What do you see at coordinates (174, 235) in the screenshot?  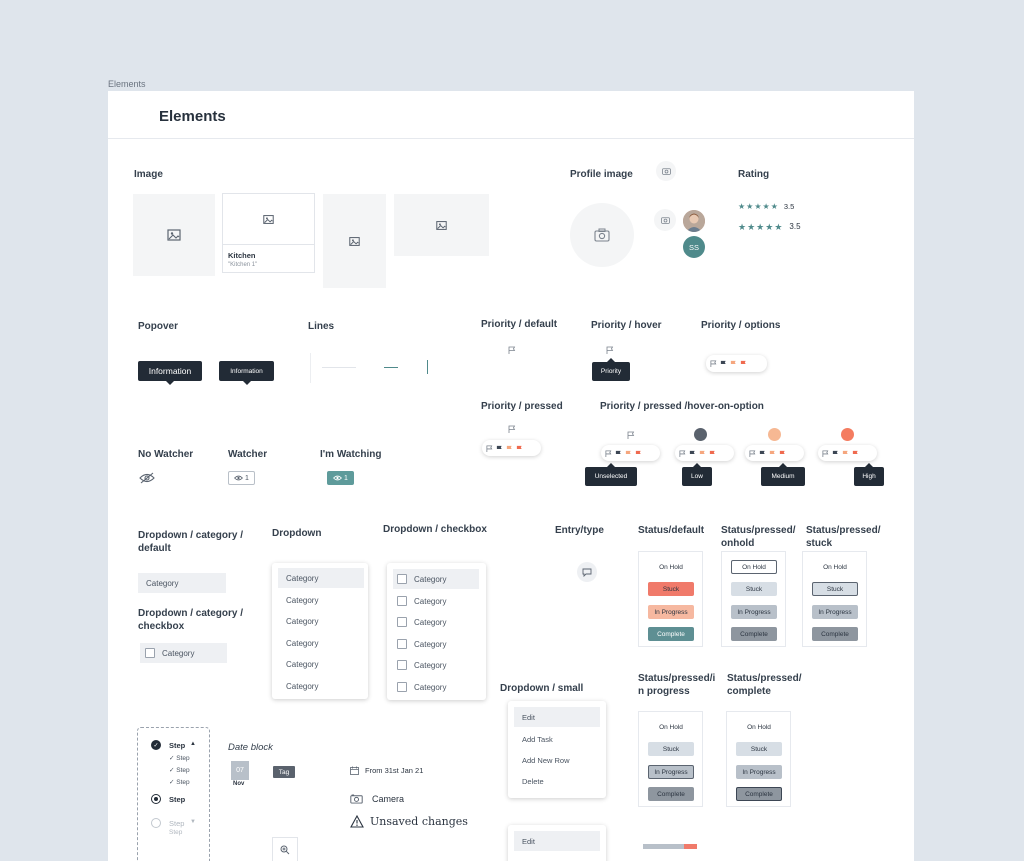 I see `image-placeholder-square` at bounding box center [174, 235].